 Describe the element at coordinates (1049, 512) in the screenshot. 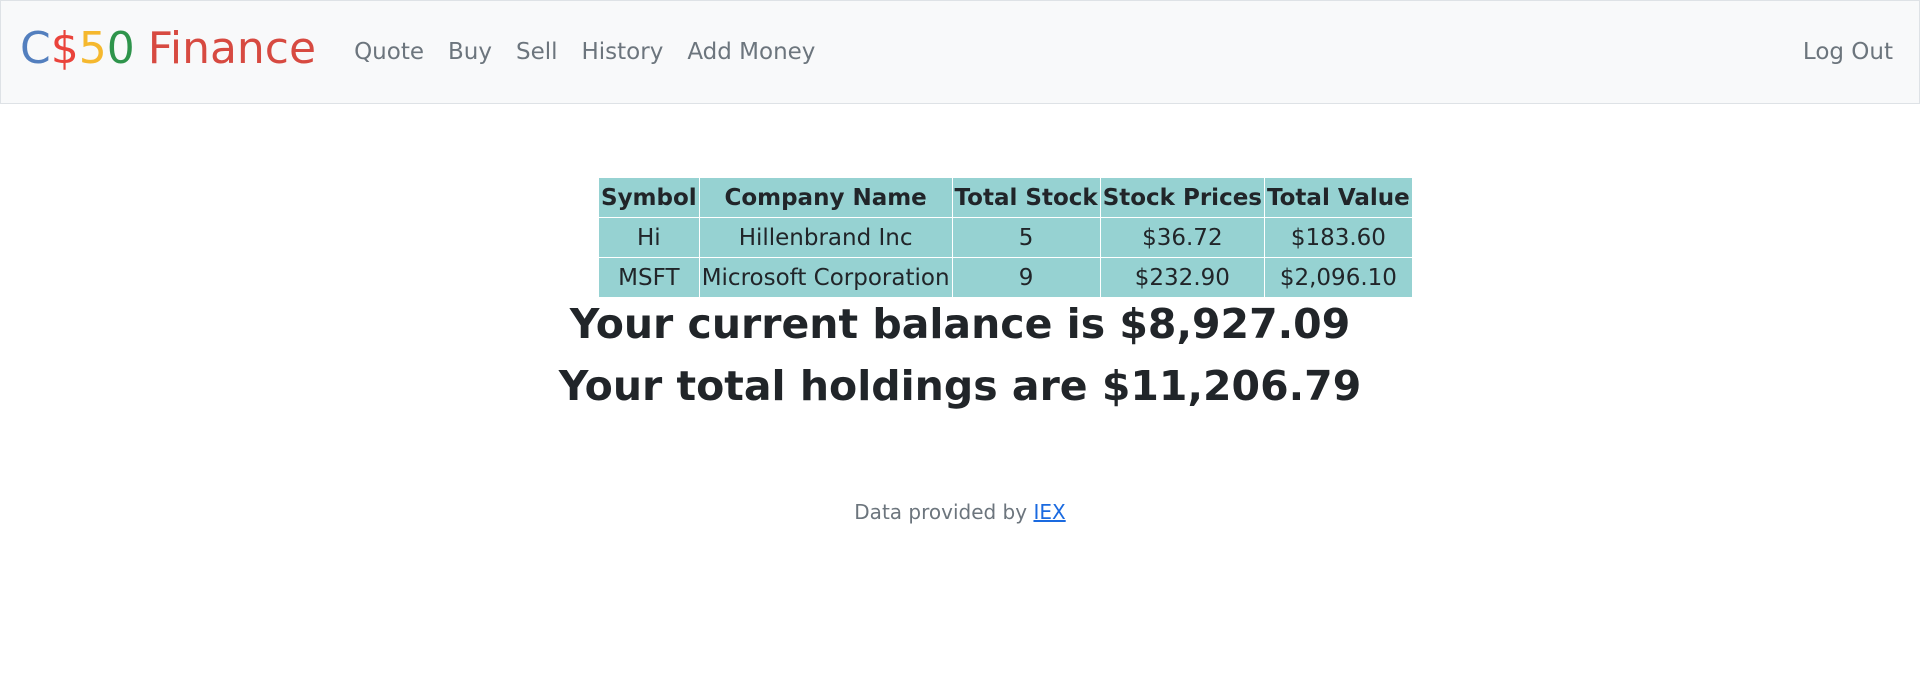

I see `iex-link: IEX` at that location.